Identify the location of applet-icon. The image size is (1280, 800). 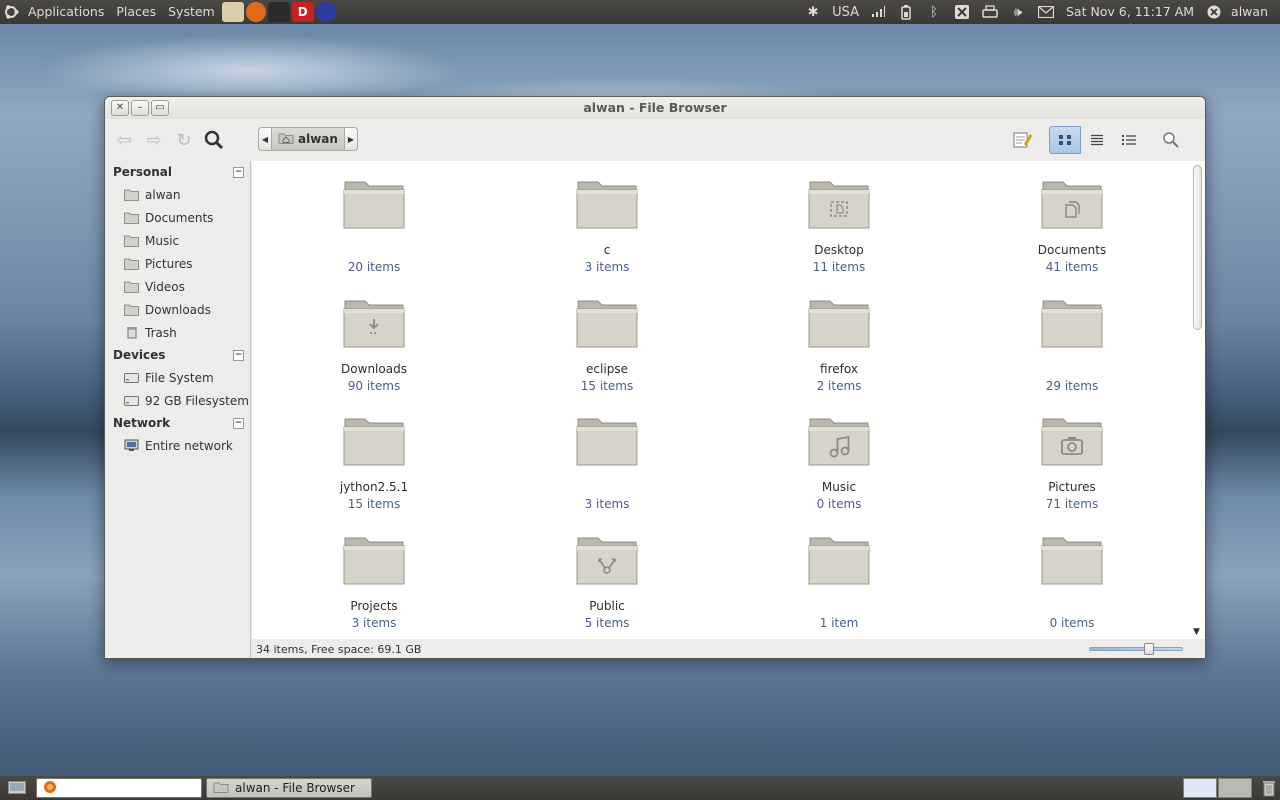
(962, 12).